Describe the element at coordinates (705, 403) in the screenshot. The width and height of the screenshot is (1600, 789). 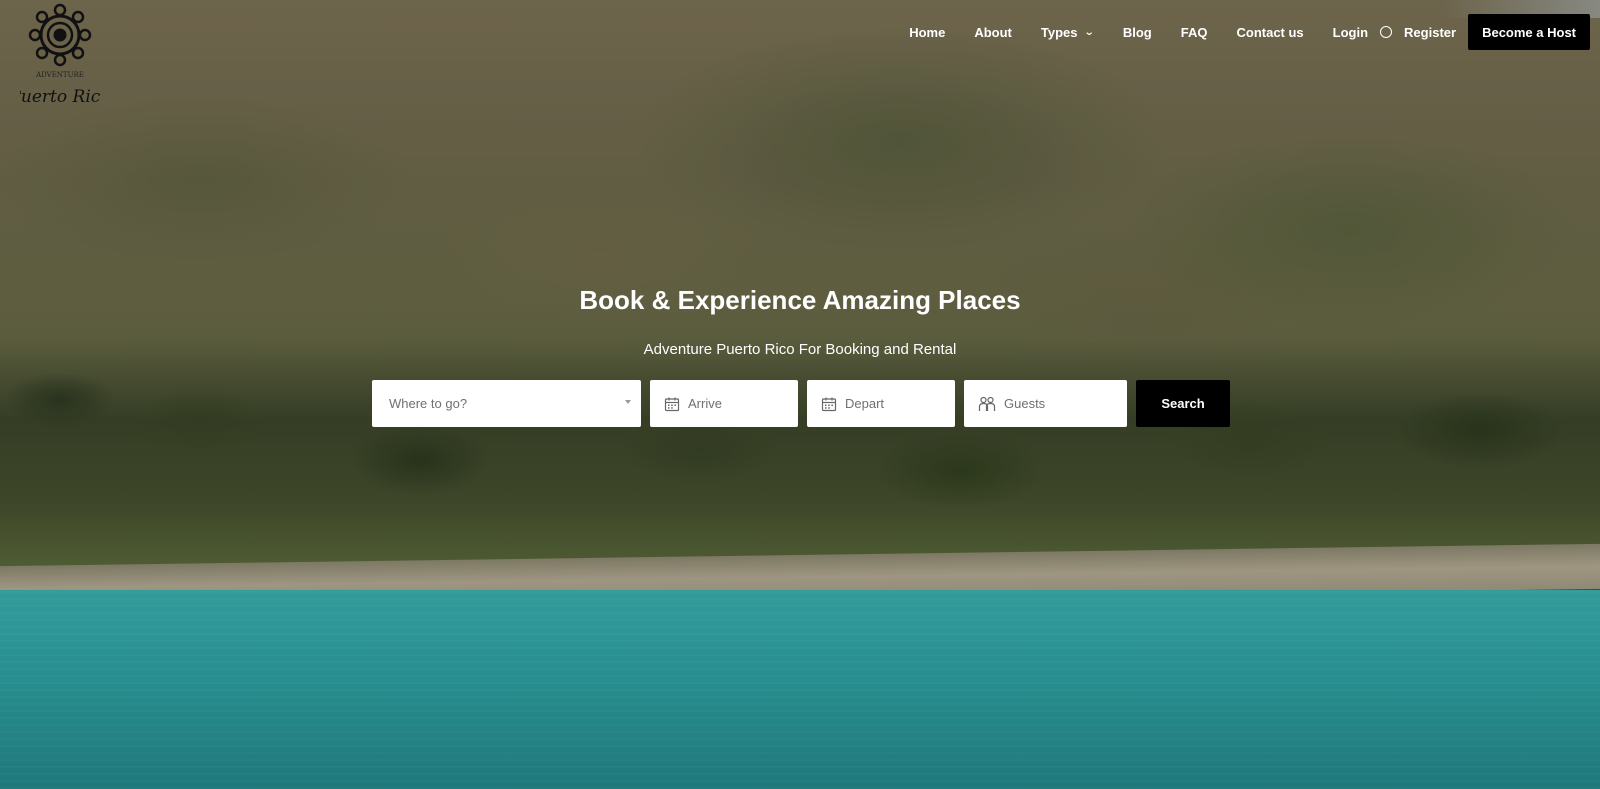
I see `arrive-placeholder: Arrive` at that location.